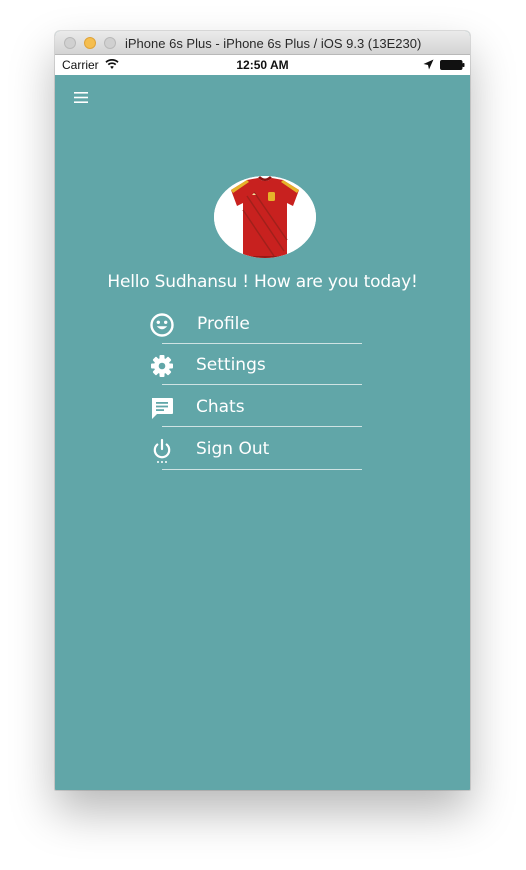  I want to click on minimize-window-button, so click(90, 43).